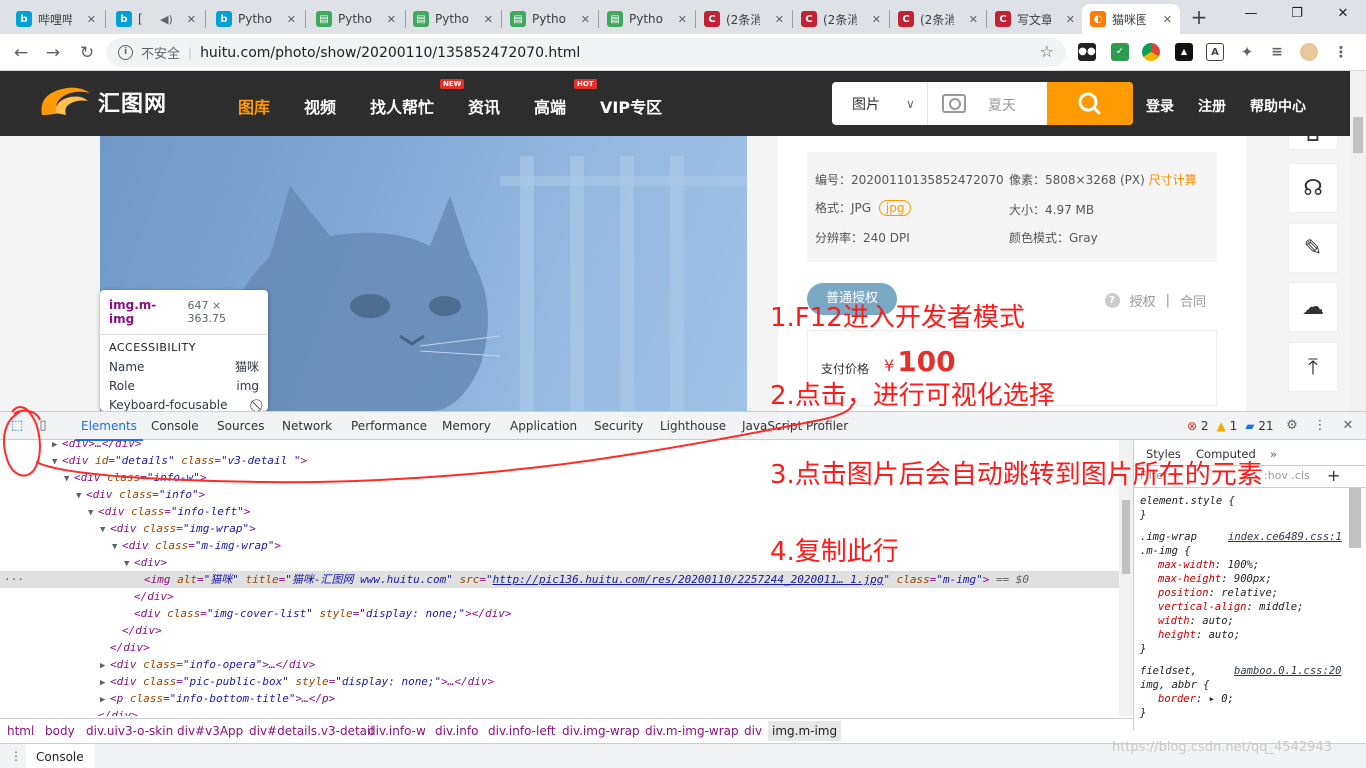 The height and width of the screenshot is (768, 1366). Describe the element at coordinates (101, 102) in the screenshot. I see `site-logo: 汇图网` at that location.